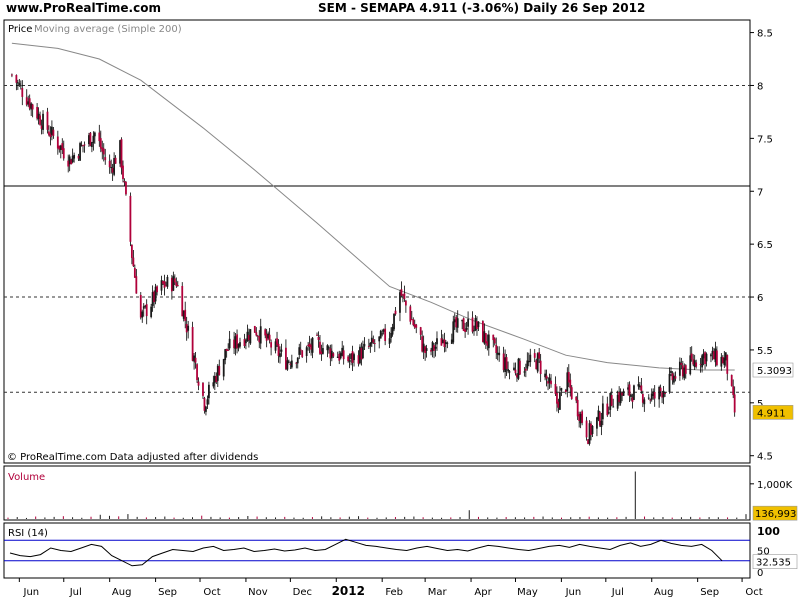 Image resolution: width=800 pixels, height=600 pixels. I want to click on x-tick-label-10: Apr, so click(483, 592).